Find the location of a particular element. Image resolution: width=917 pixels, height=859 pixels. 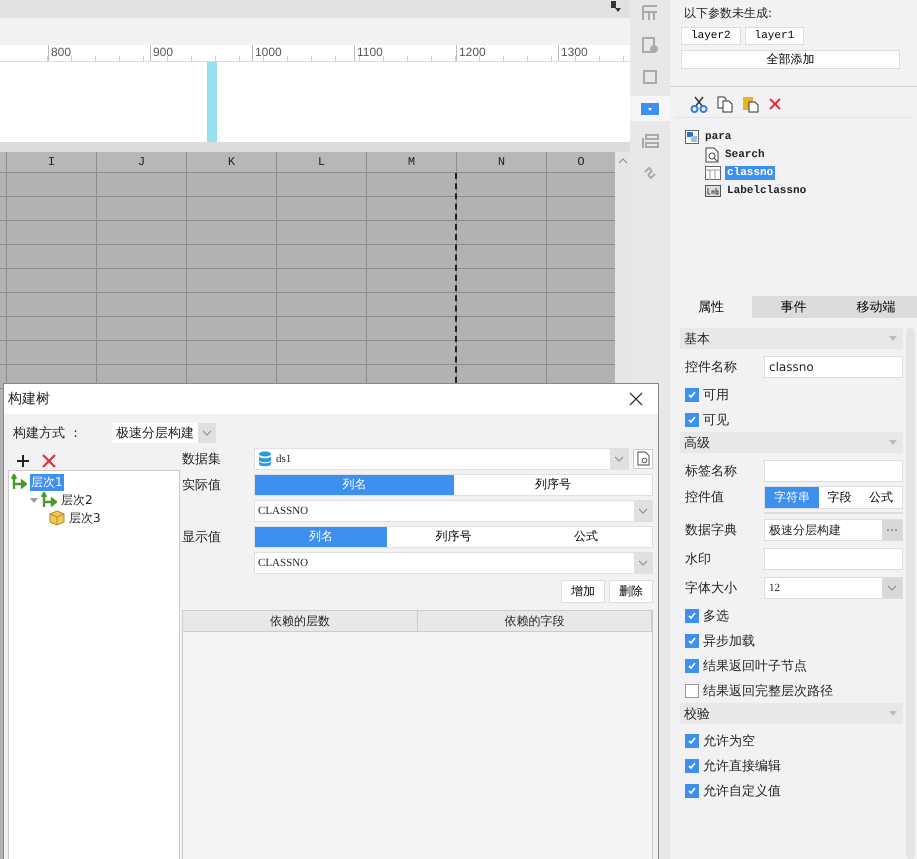

property-label: 字体大小 is located at coordinates (711, 588).